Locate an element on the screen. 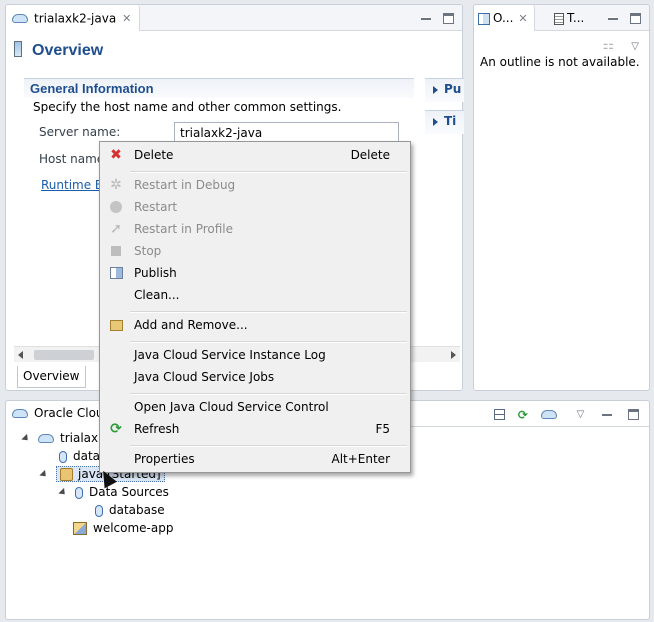 This screenshot has width=654, height=622. menu-item-restart-debug: ✲ Restart in Debug is located at coordinates (255, 185).